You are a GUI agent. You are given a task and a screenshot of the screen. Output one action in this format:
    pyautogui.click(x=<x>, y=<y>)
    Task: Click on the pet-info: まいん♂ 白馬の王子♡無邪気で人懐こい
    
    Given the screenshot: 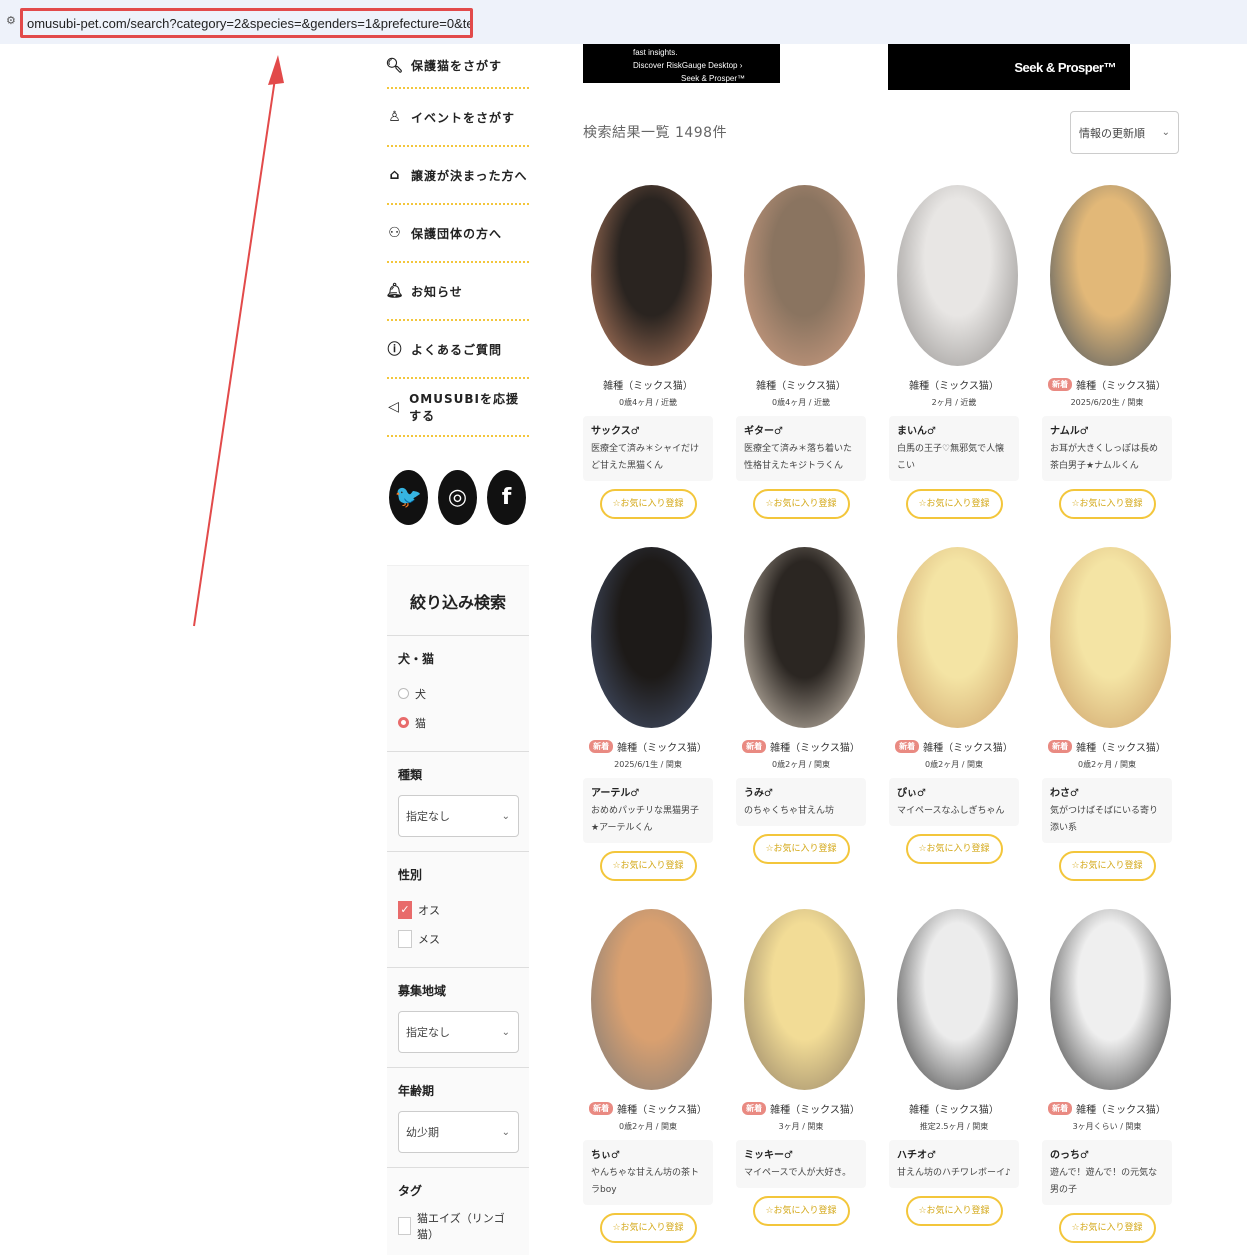 What is the action you would take?
    pyautogui.click(x=954, y=448)
    